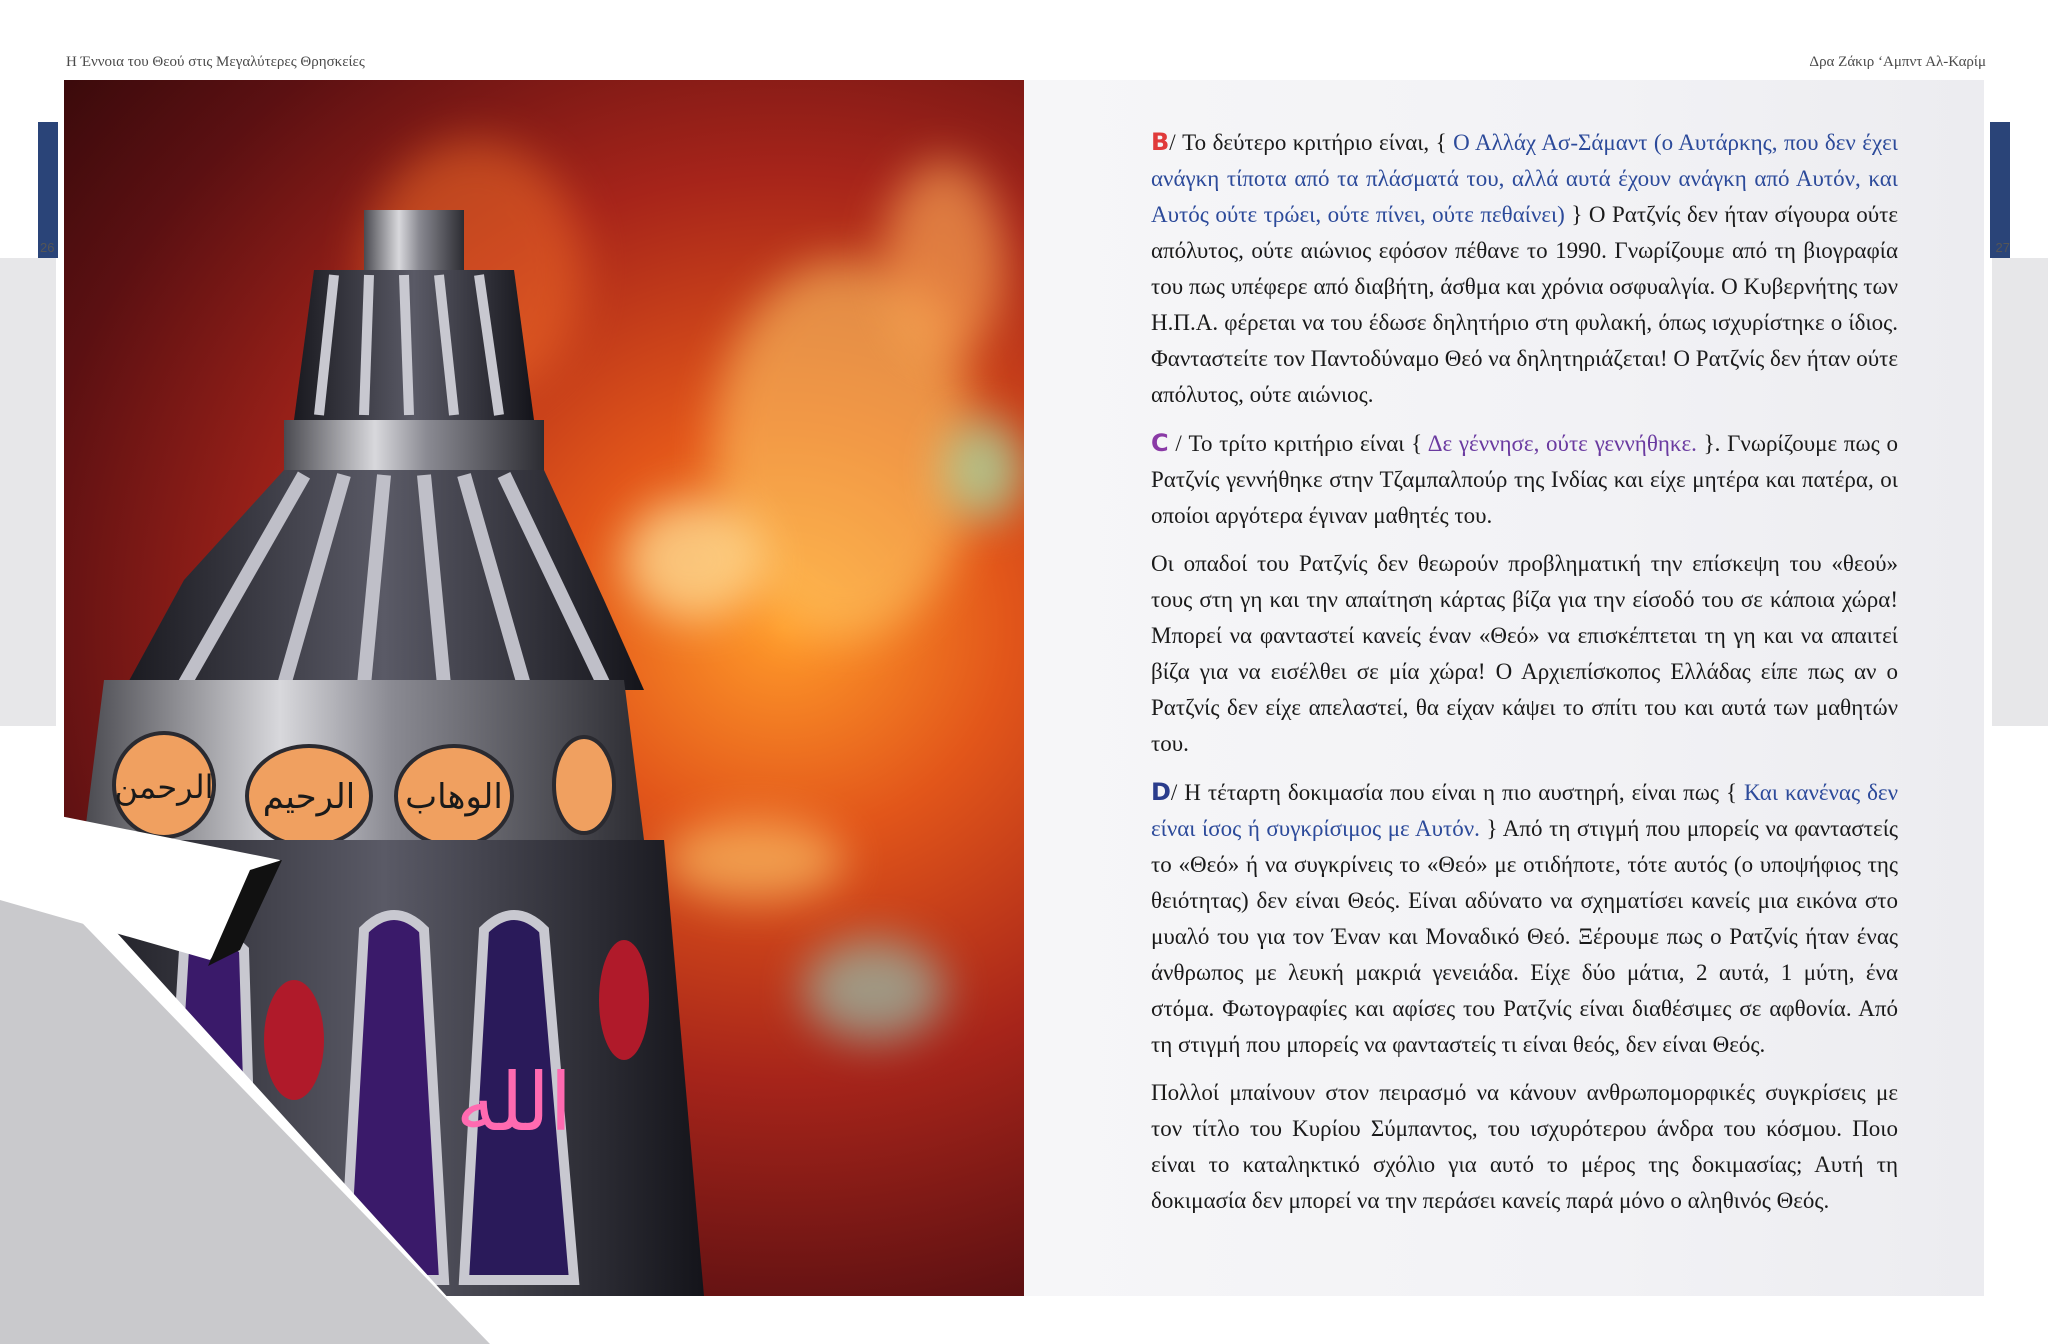 The height and width of the screenshot is (1344, 2048). Describe the element at coordinates (1562, 443) in the screenshot. I see `quote-c: Δε γέννησε, ούτε γεννήθηκε.` at that location.